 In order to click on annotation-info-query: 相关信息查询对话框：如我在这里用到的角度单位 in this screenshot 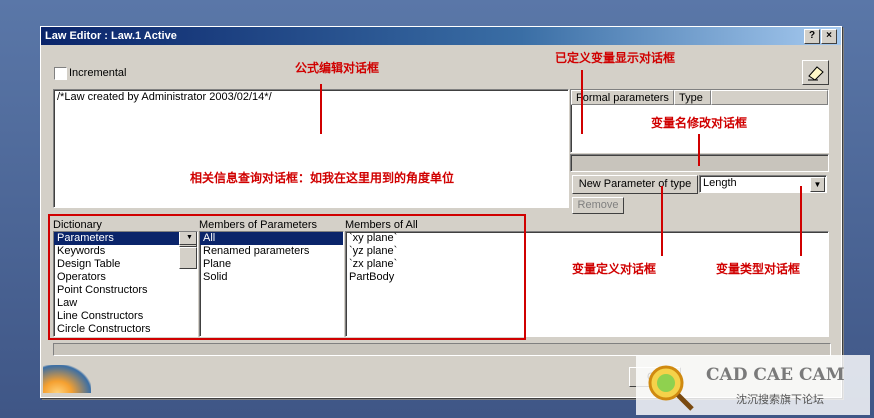, I will do `click(322, 178)`.